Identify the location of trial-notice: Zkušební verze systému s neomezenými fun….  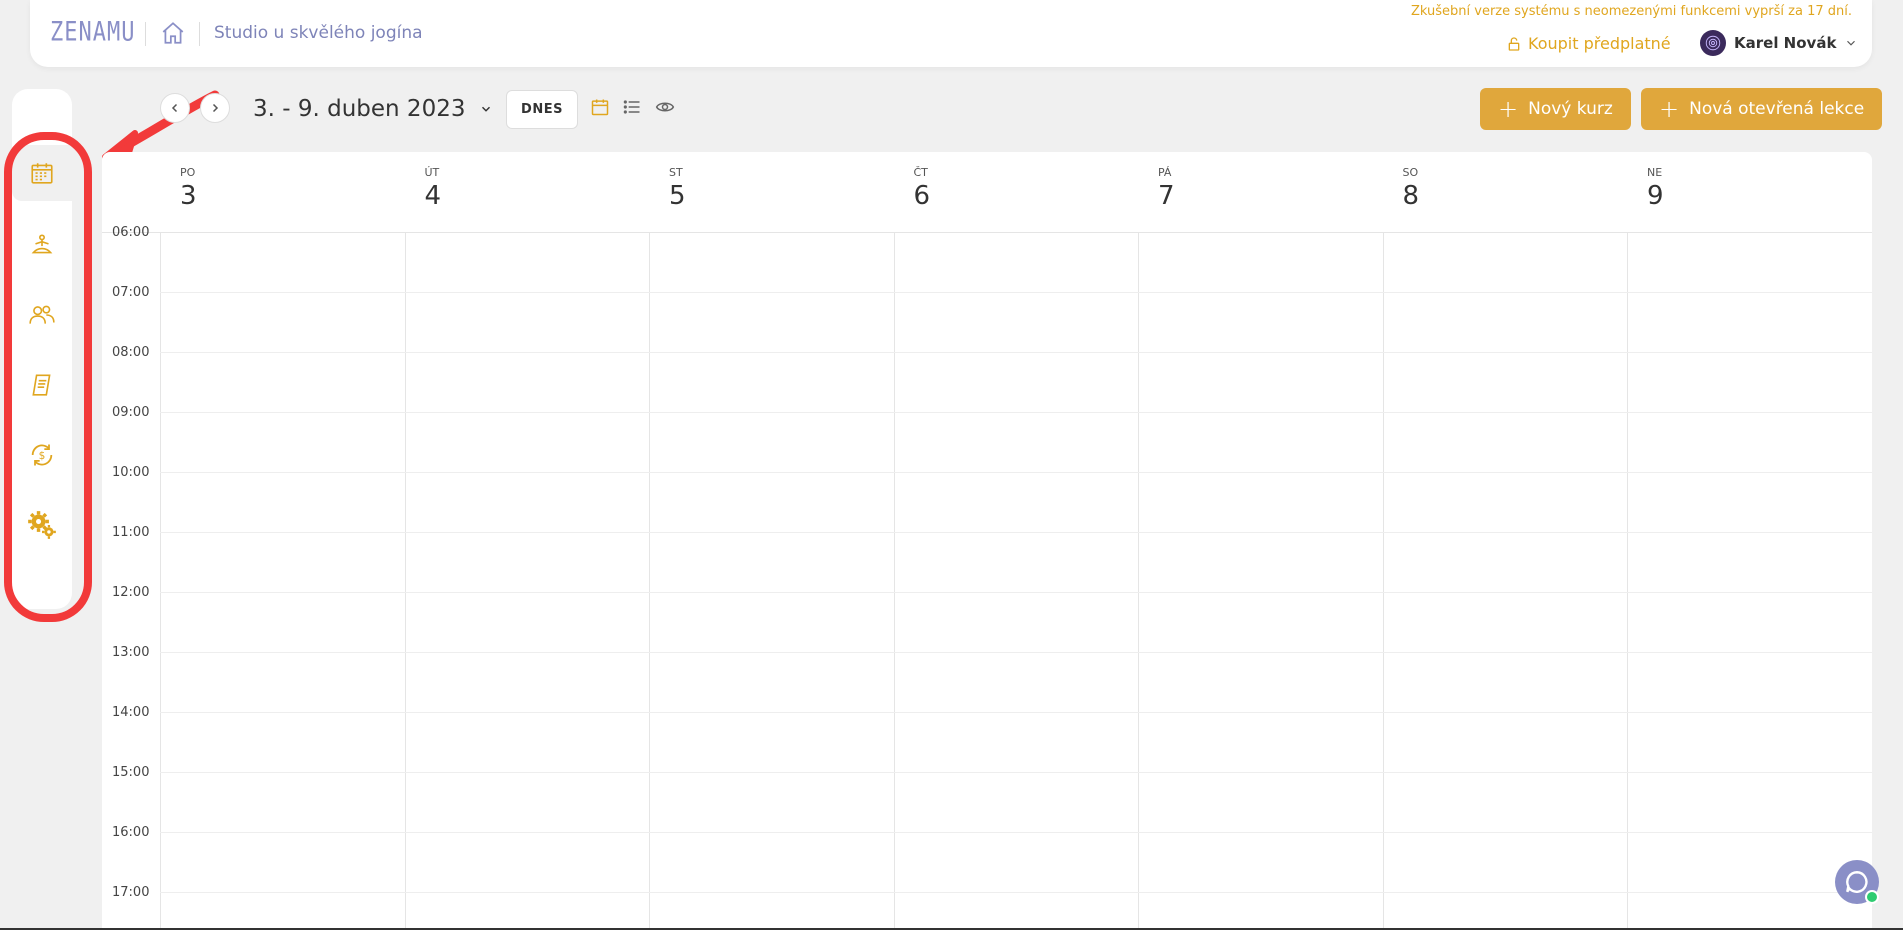
(1631, 11).